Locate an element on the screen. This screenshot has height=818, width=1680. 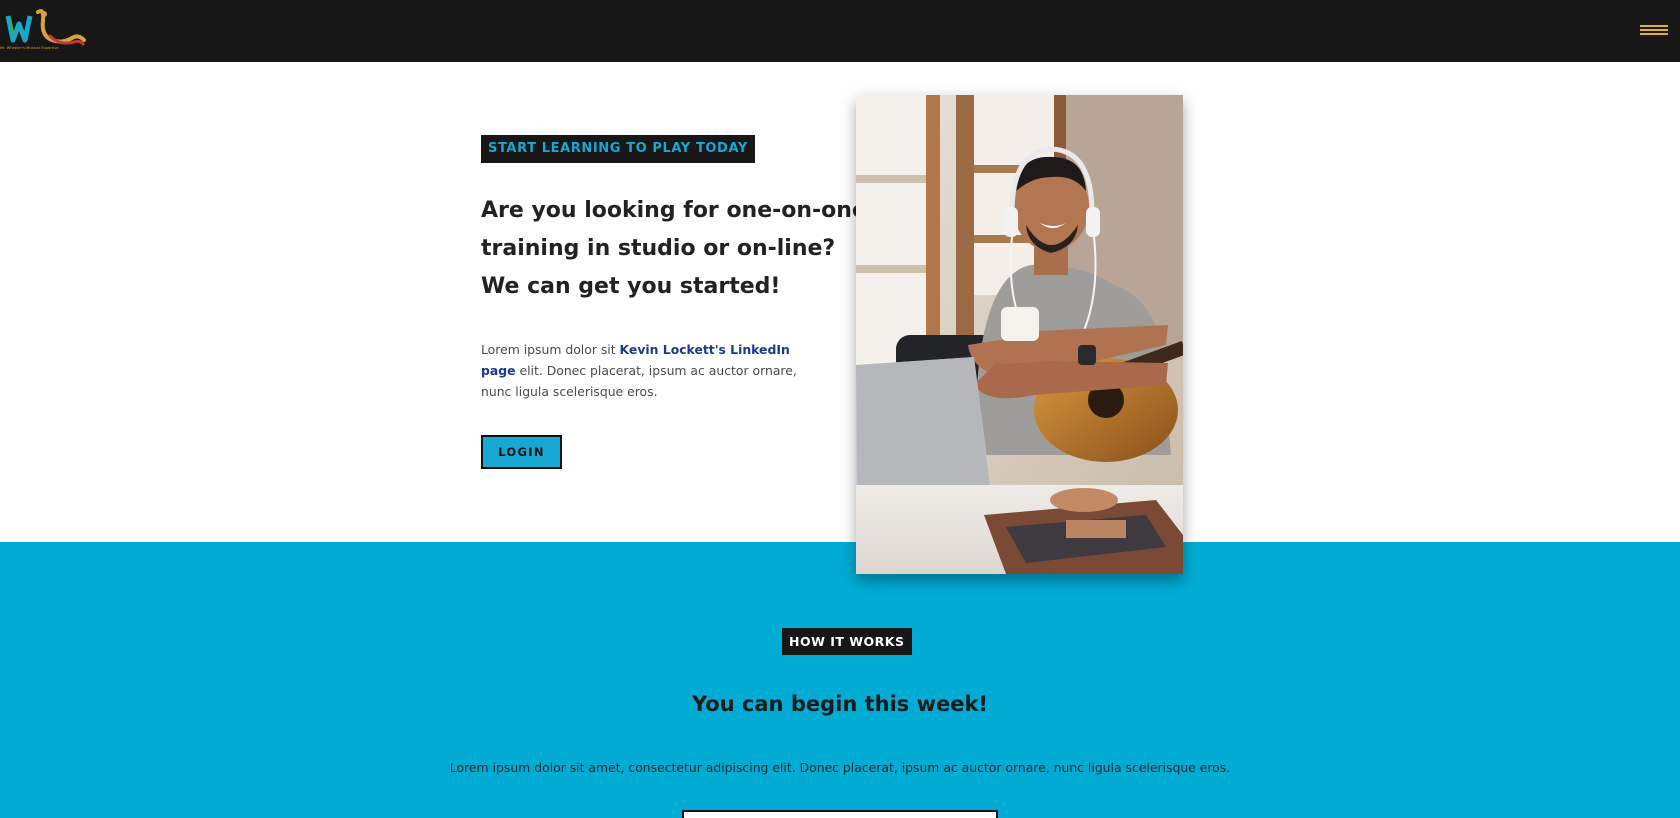
brand-logo: Mr. Wheeler's Musical Expertise is located at coordinates (45, 31).